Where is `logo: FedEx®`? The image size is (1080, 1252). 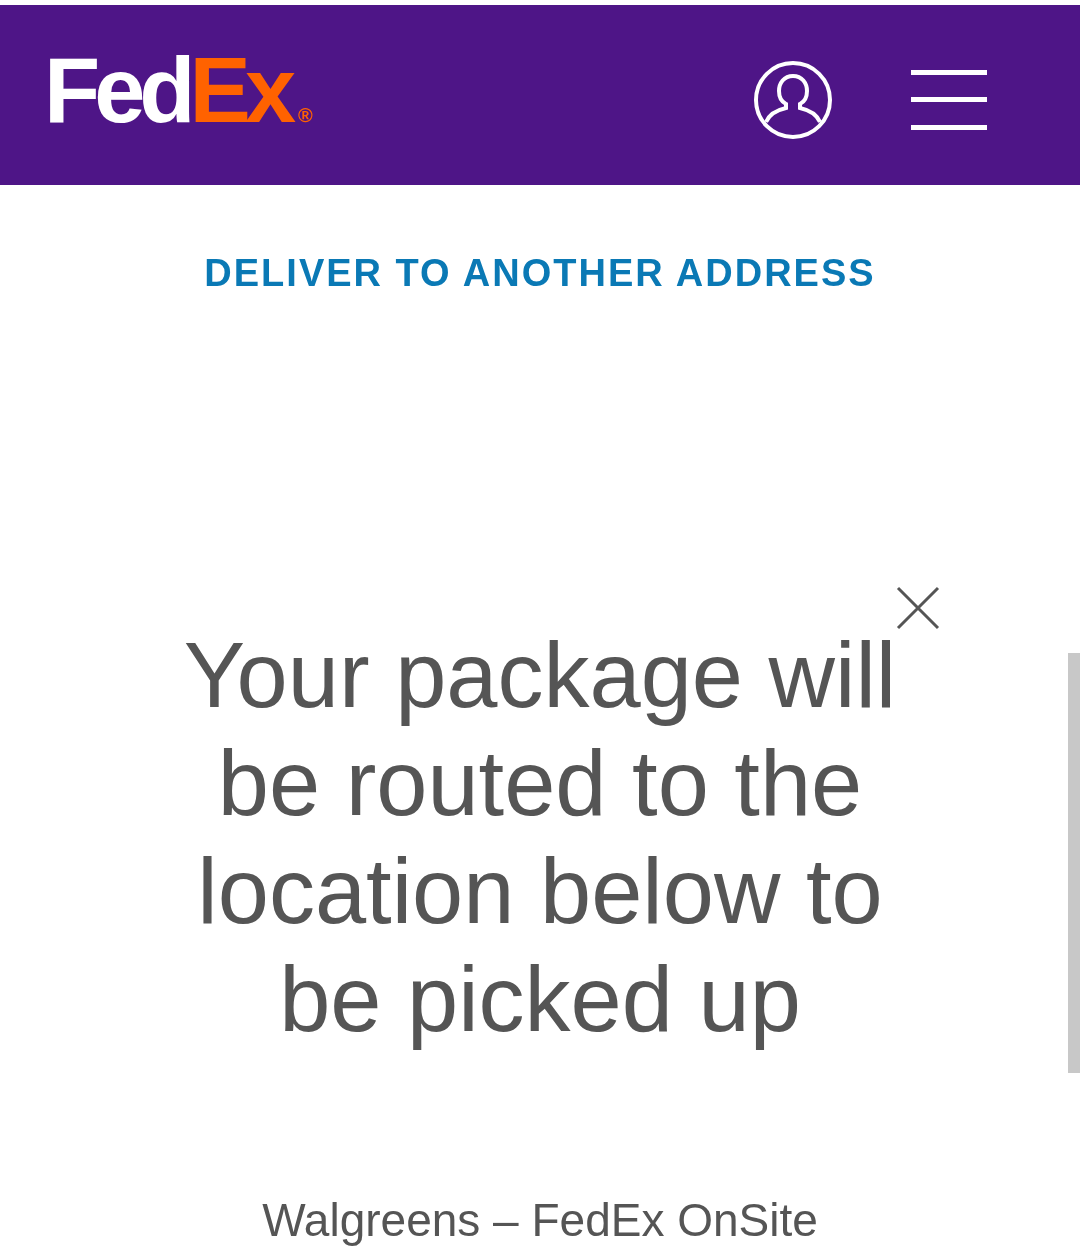
logo: FedEx® is located at coordinates (178, 95).